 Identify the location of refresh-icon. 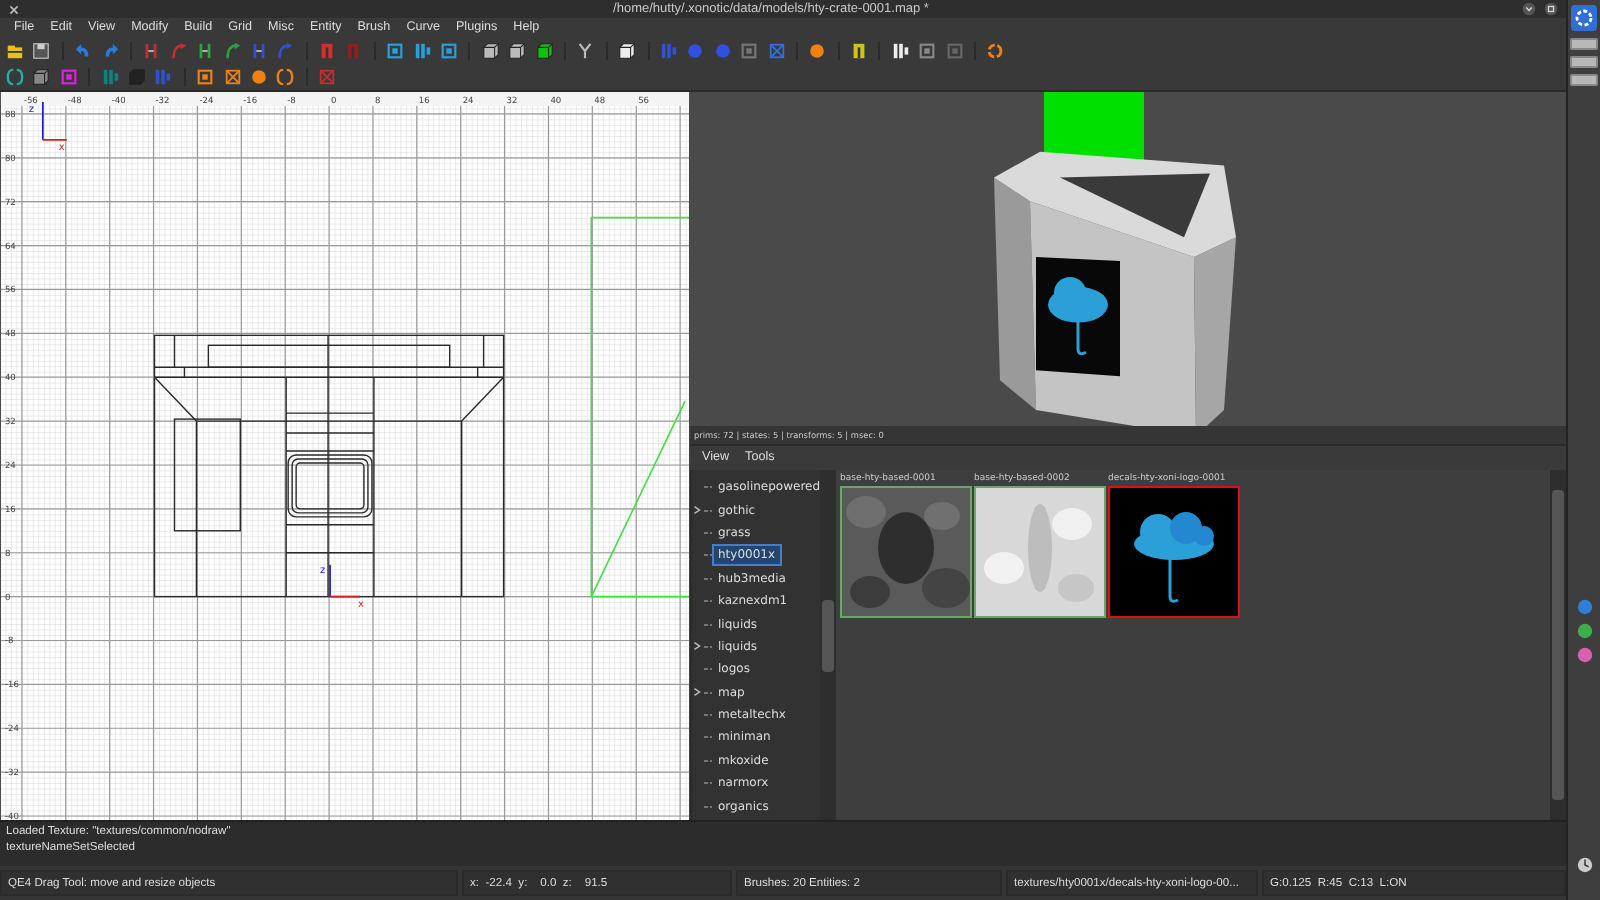
(995, 51).